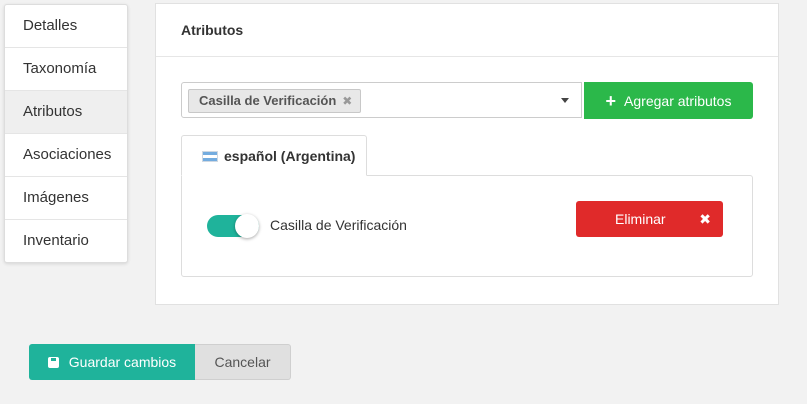 Image resolution: width=807 pixels, height=404 pixels. Describe the element at coordinates (66, 69) in the screenshot. I see `sidebar-item-taxonomia: Taxonomía` at that location.